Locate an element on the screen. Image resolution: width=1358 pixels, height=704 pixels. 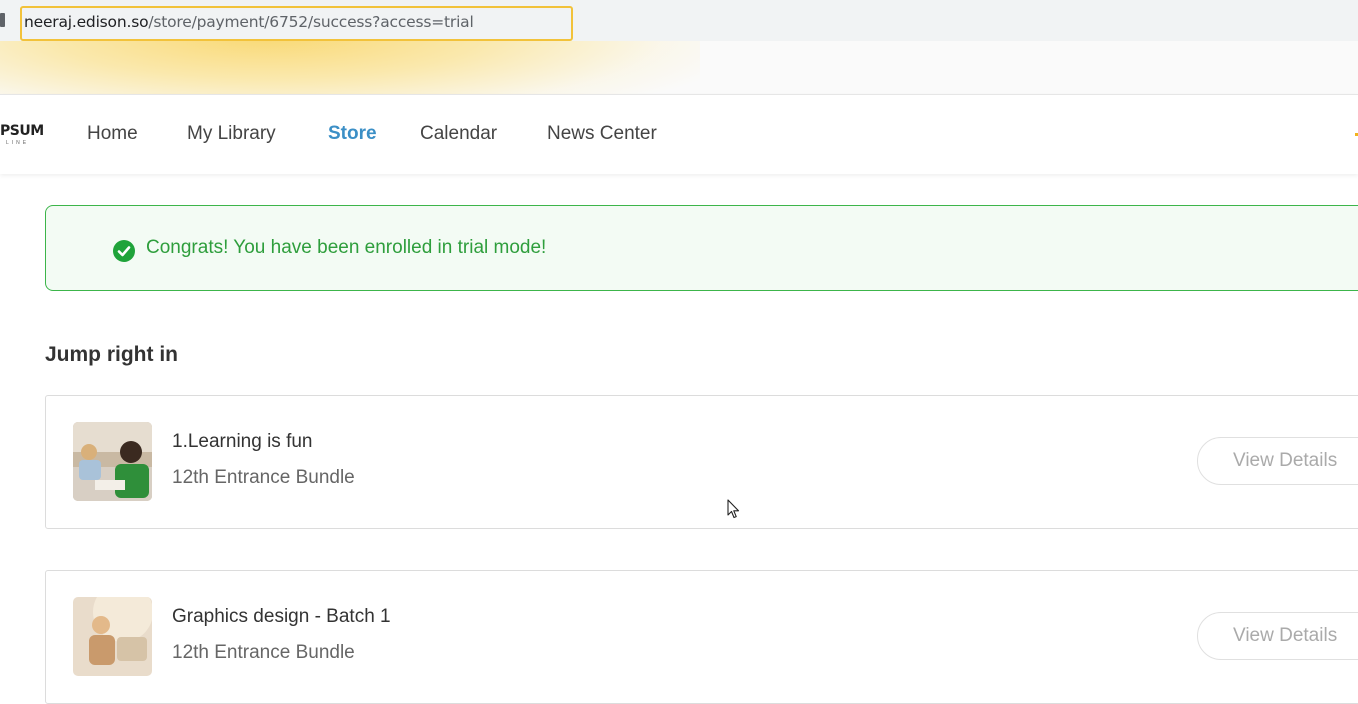
section-title: Jump right in is located at coordinates (111, 354).